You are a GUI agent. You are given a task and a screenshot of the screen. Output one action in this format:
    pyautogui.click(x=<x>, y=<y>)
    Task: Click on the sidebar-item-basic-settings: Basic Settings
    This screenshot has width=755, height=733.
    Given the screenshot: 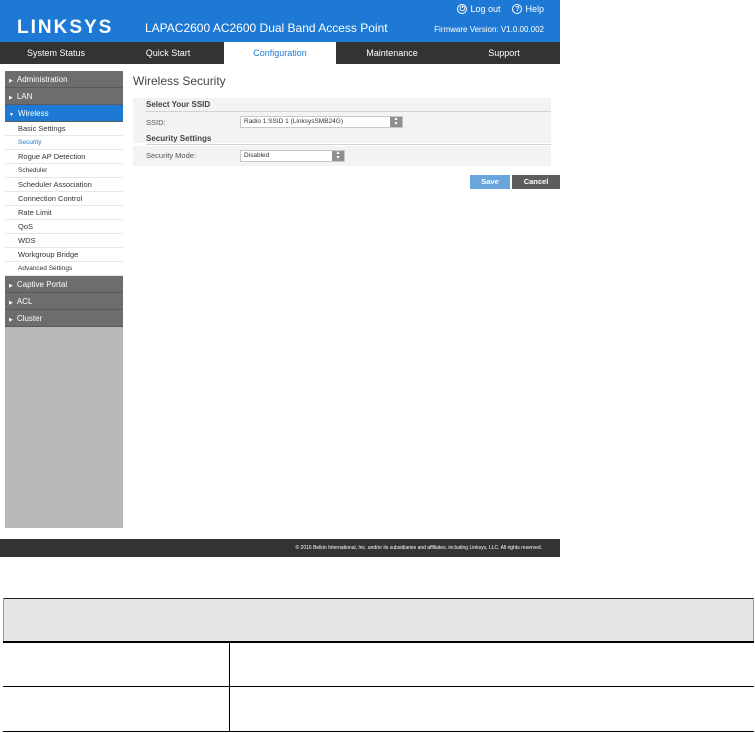 What is the action you would take?
    pyautogui.click(x=64, y=129)
    